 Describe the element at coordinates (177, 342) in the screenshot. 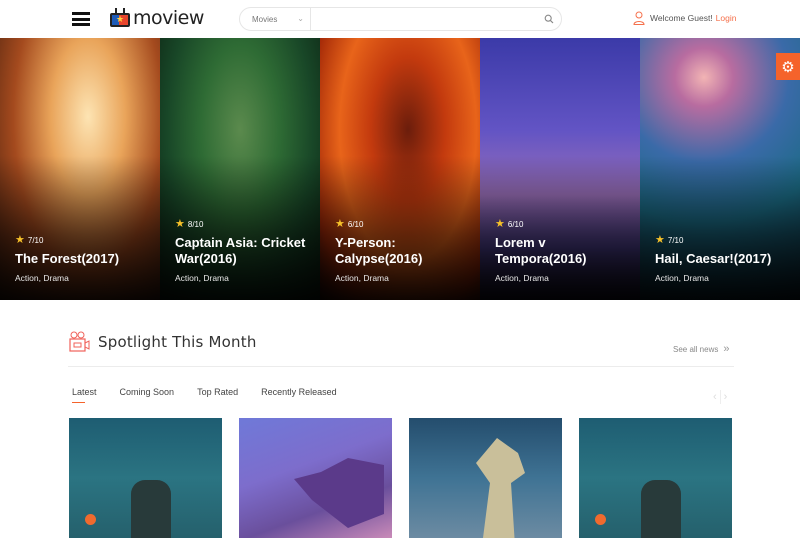

I see `section-title: Spotlight This Month` at that location.